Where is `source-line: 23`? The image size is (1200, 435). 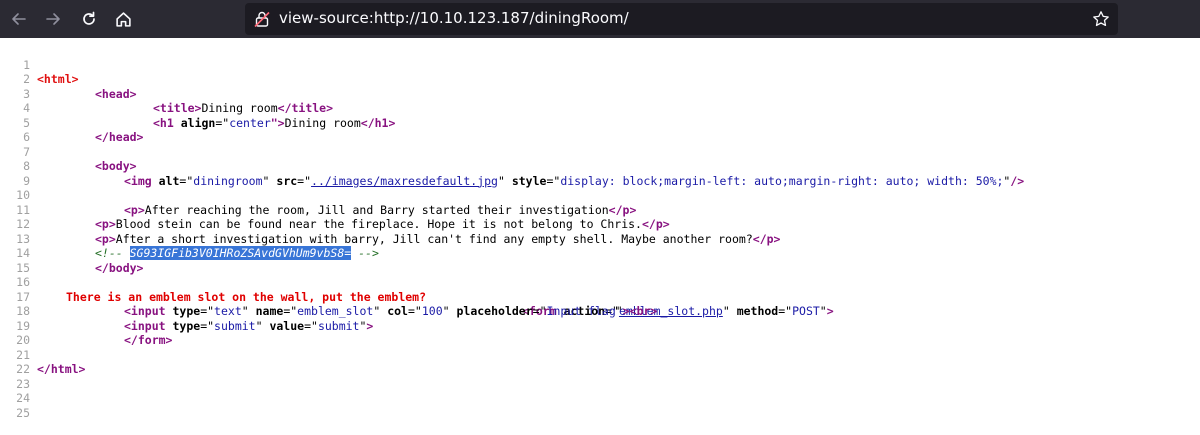 source-line: 23 is located at coordinates (600, 376).